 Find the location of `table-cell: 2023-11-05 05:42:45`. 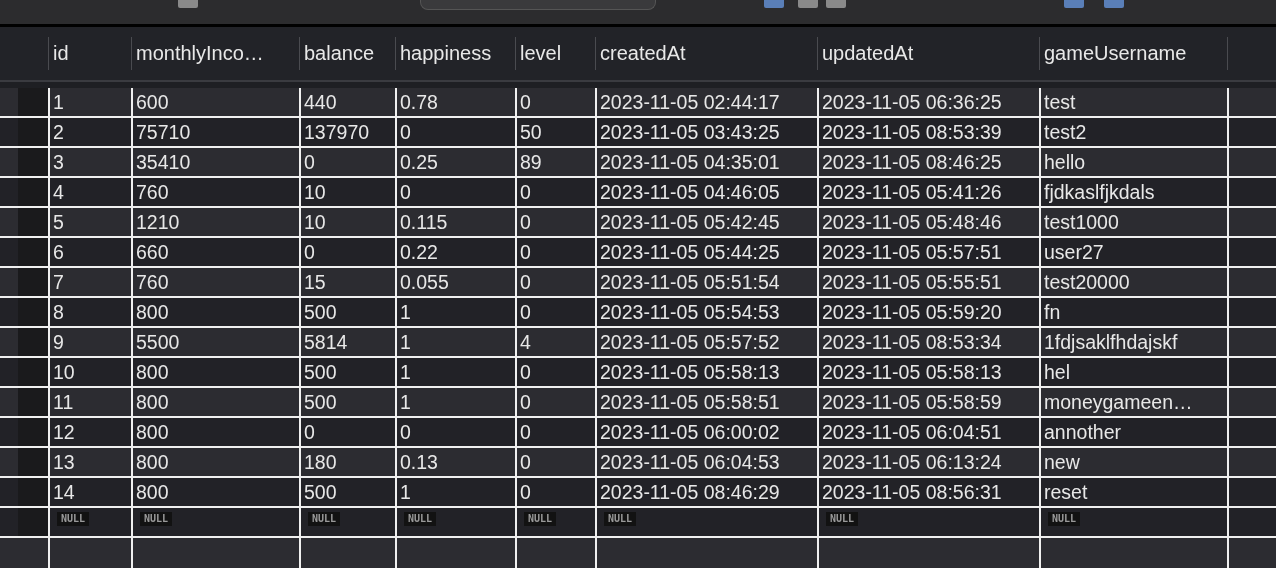

table-cell: 2023-11-05 05:42:45 is located at coordinates (706, 222).